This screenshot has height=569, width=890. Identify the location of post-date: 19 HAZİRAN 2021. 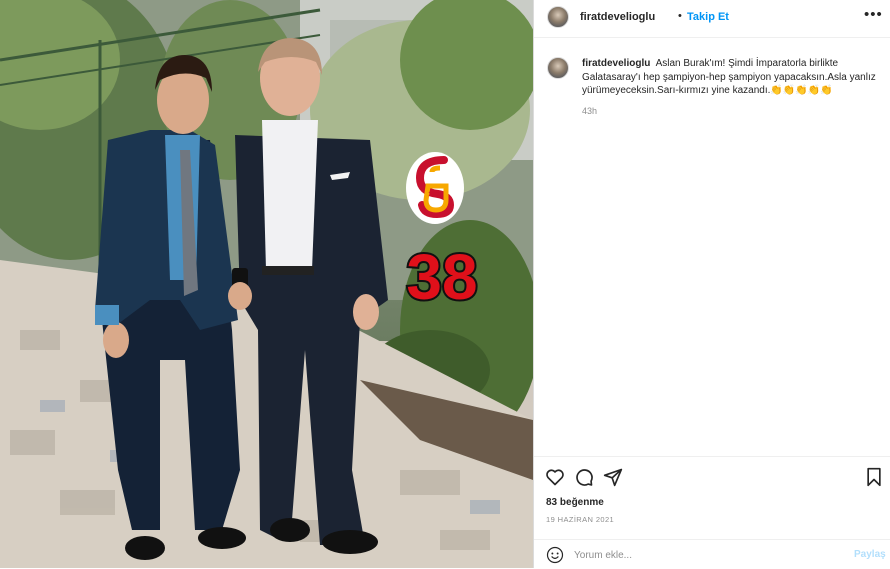
(580, 519).